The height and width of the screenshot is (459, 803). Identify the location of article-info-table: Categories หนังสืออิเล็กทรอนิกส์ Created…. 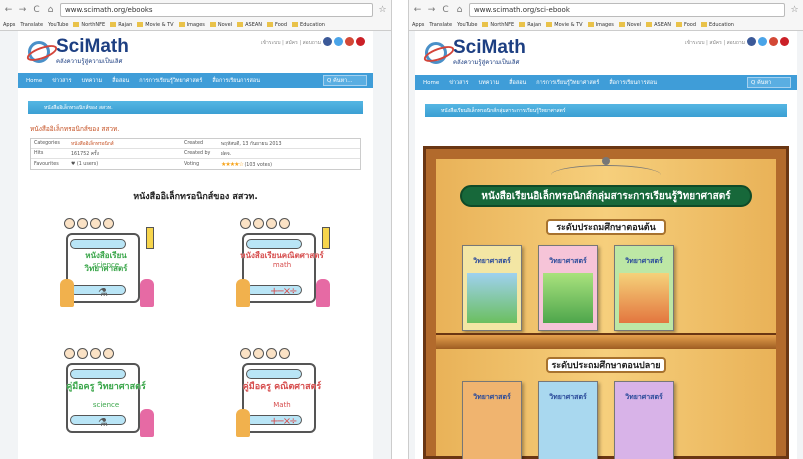
(195, 154).